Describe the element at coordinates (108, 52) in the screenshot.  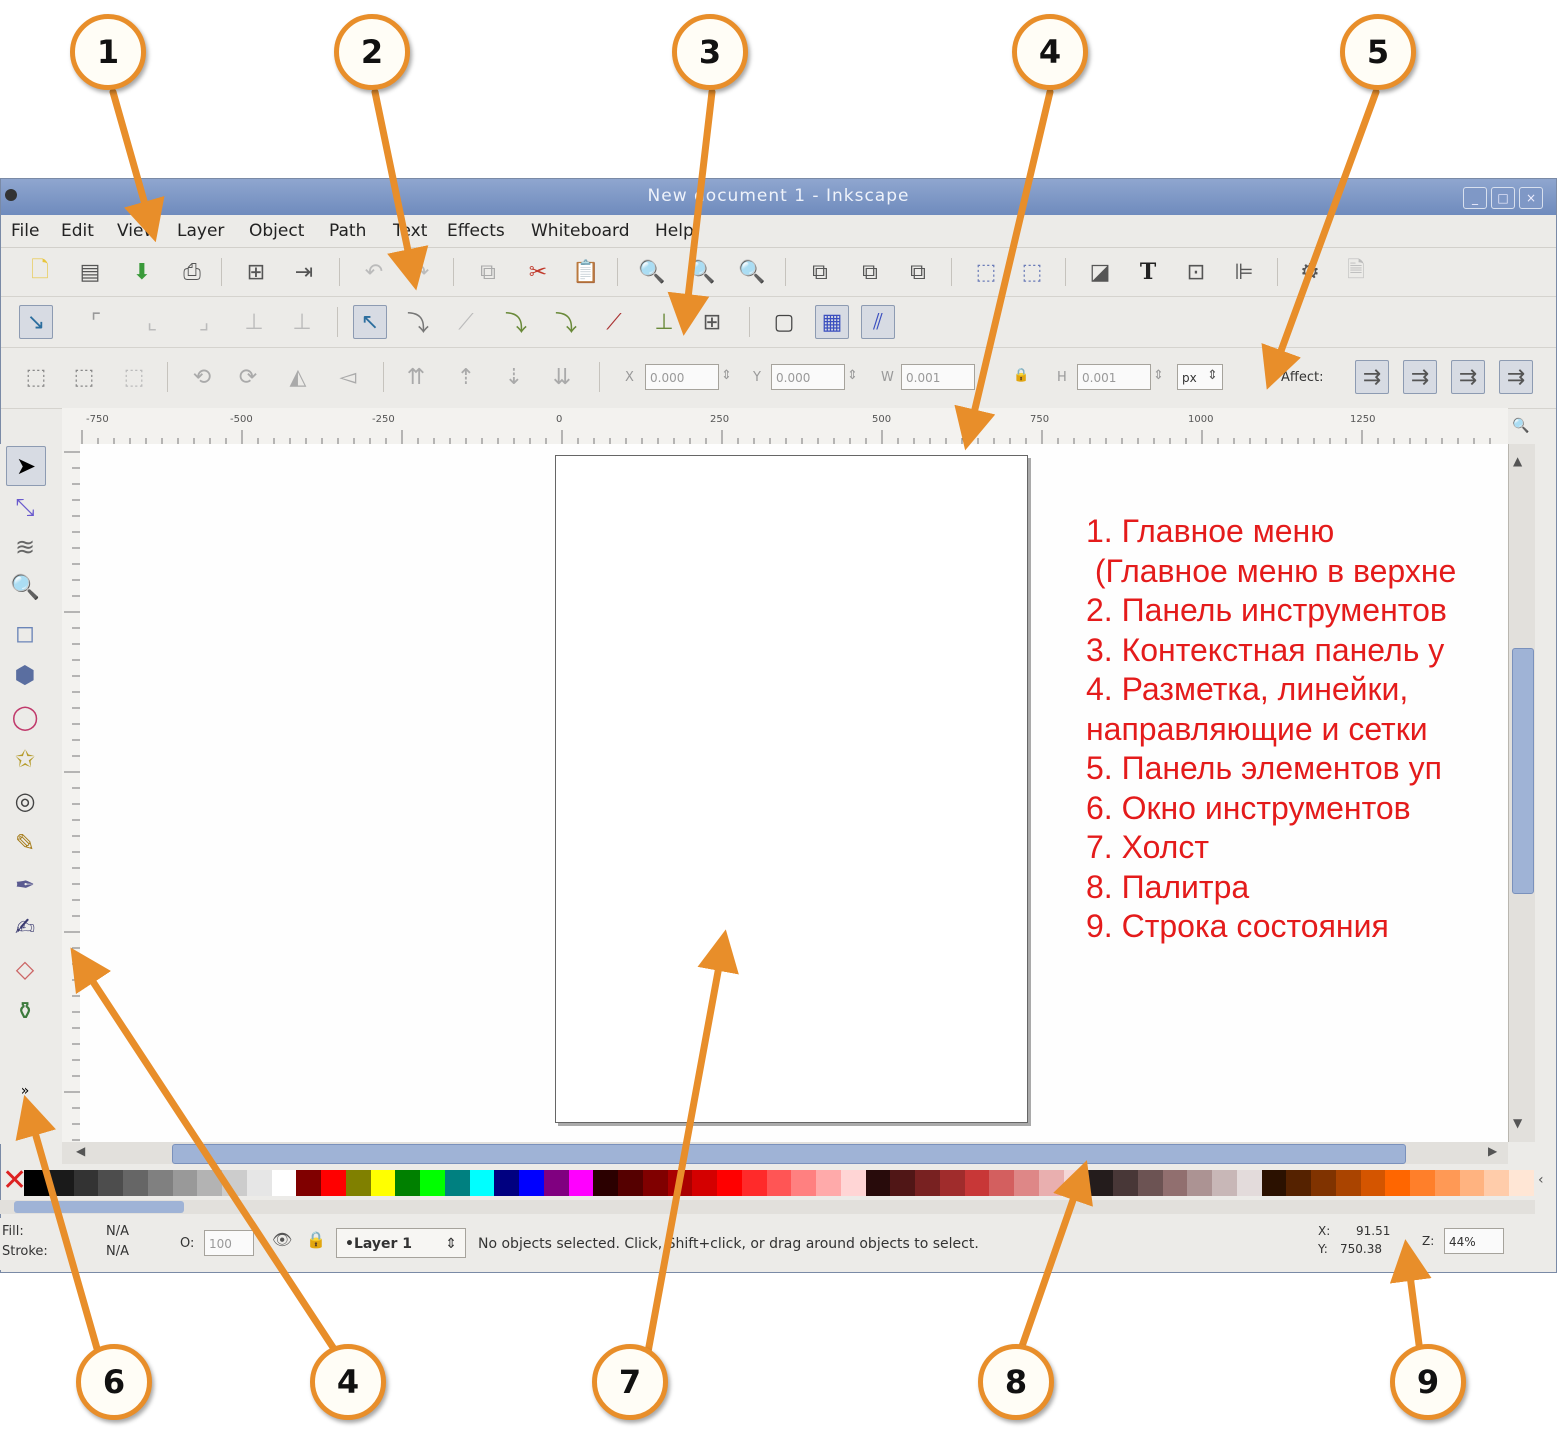
I see `callout-badge: 1` at that location.